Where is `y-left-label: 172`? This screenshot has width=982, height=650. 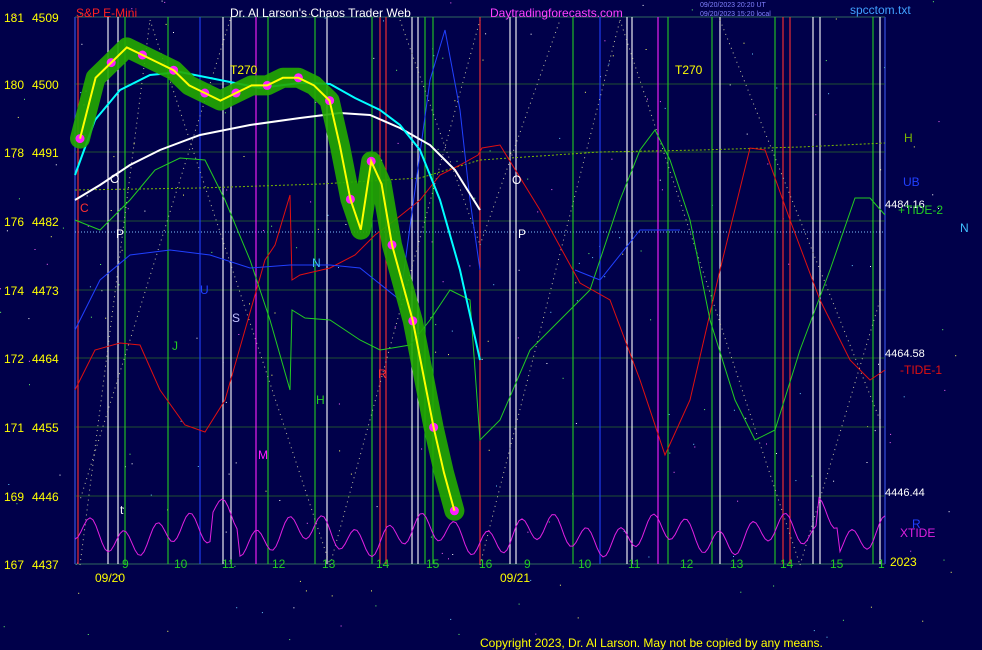
y-left-label: 172 is located at coordinates (14, 359).